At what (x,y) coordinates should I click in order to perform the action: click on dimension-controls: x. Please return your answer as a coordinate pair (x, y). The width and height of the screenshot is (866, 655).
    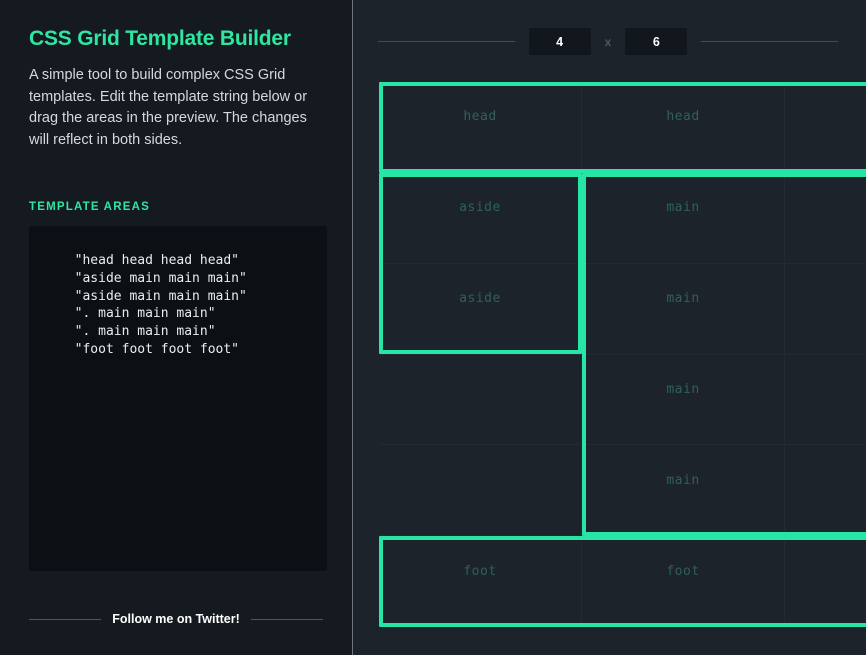
    Looking at the image, I should click on (608, 41).